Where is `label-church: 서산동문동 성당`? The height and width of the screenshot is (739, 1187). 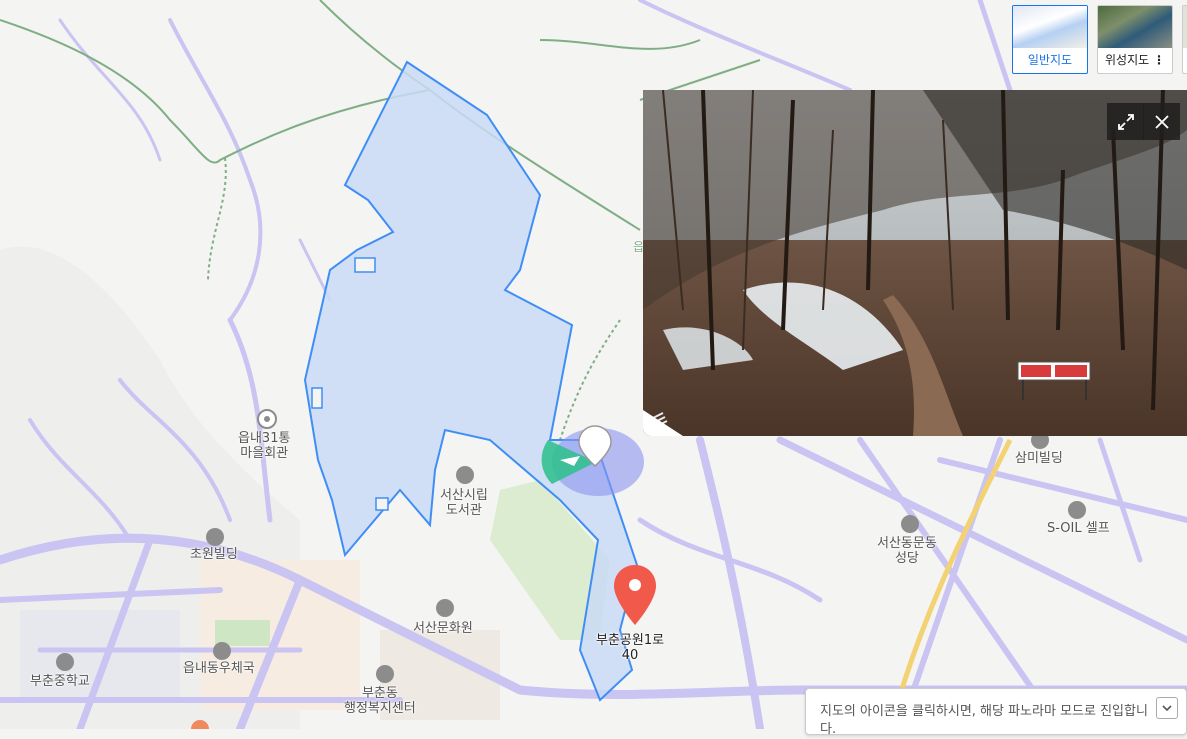 label-church: 서산동문동 성당 is located at coordinates (907, 551).